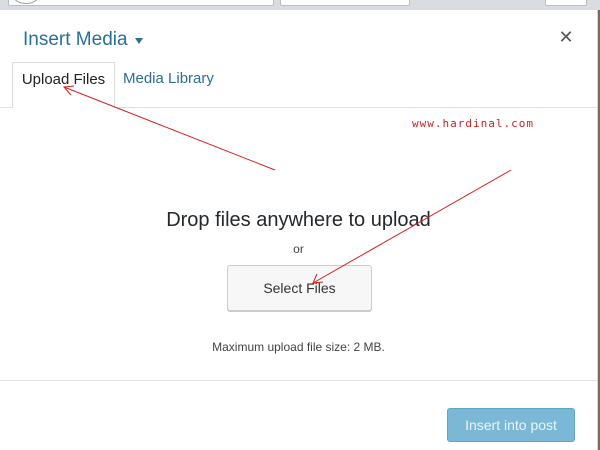 The image size is (600, 450). What do you see at coordinates (345, 3) in the screenshot?
I see `background-search-field` at bounding box center [345, 3].